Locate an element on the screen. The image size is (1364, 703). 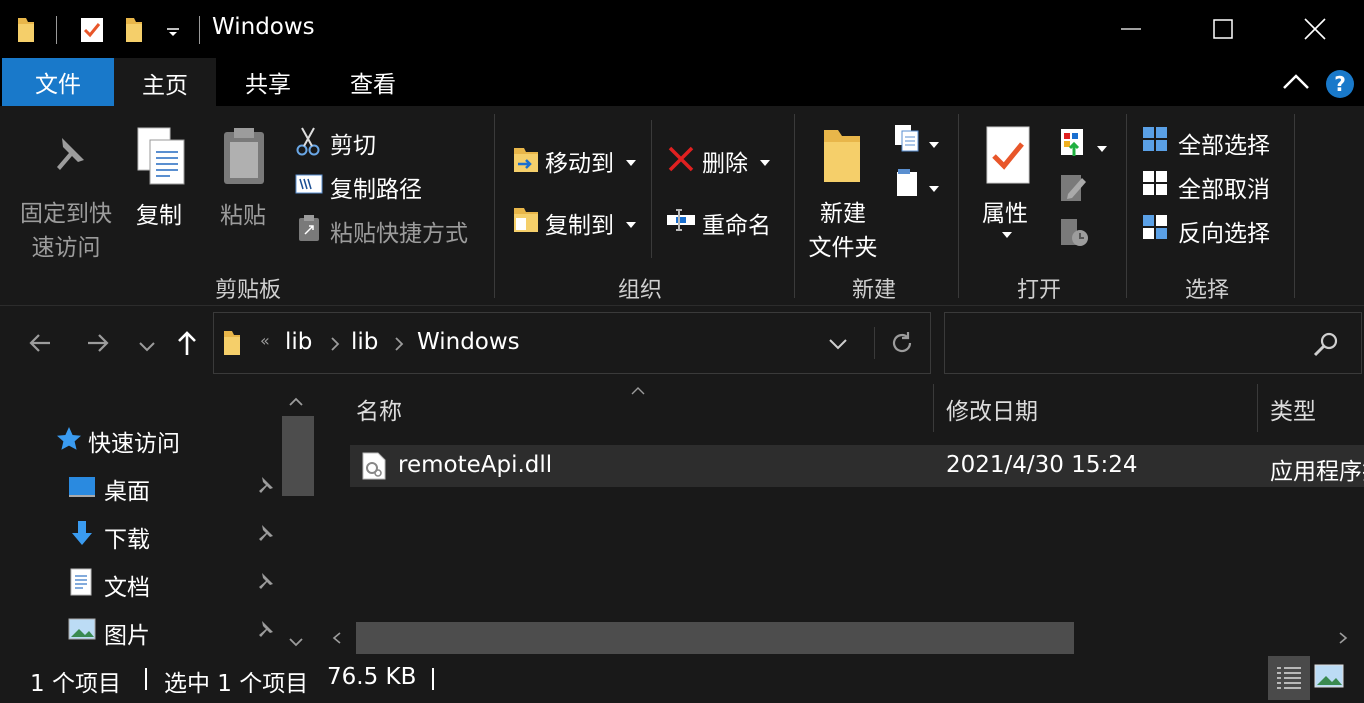
history-icon is located at coordinates (1075, 235).